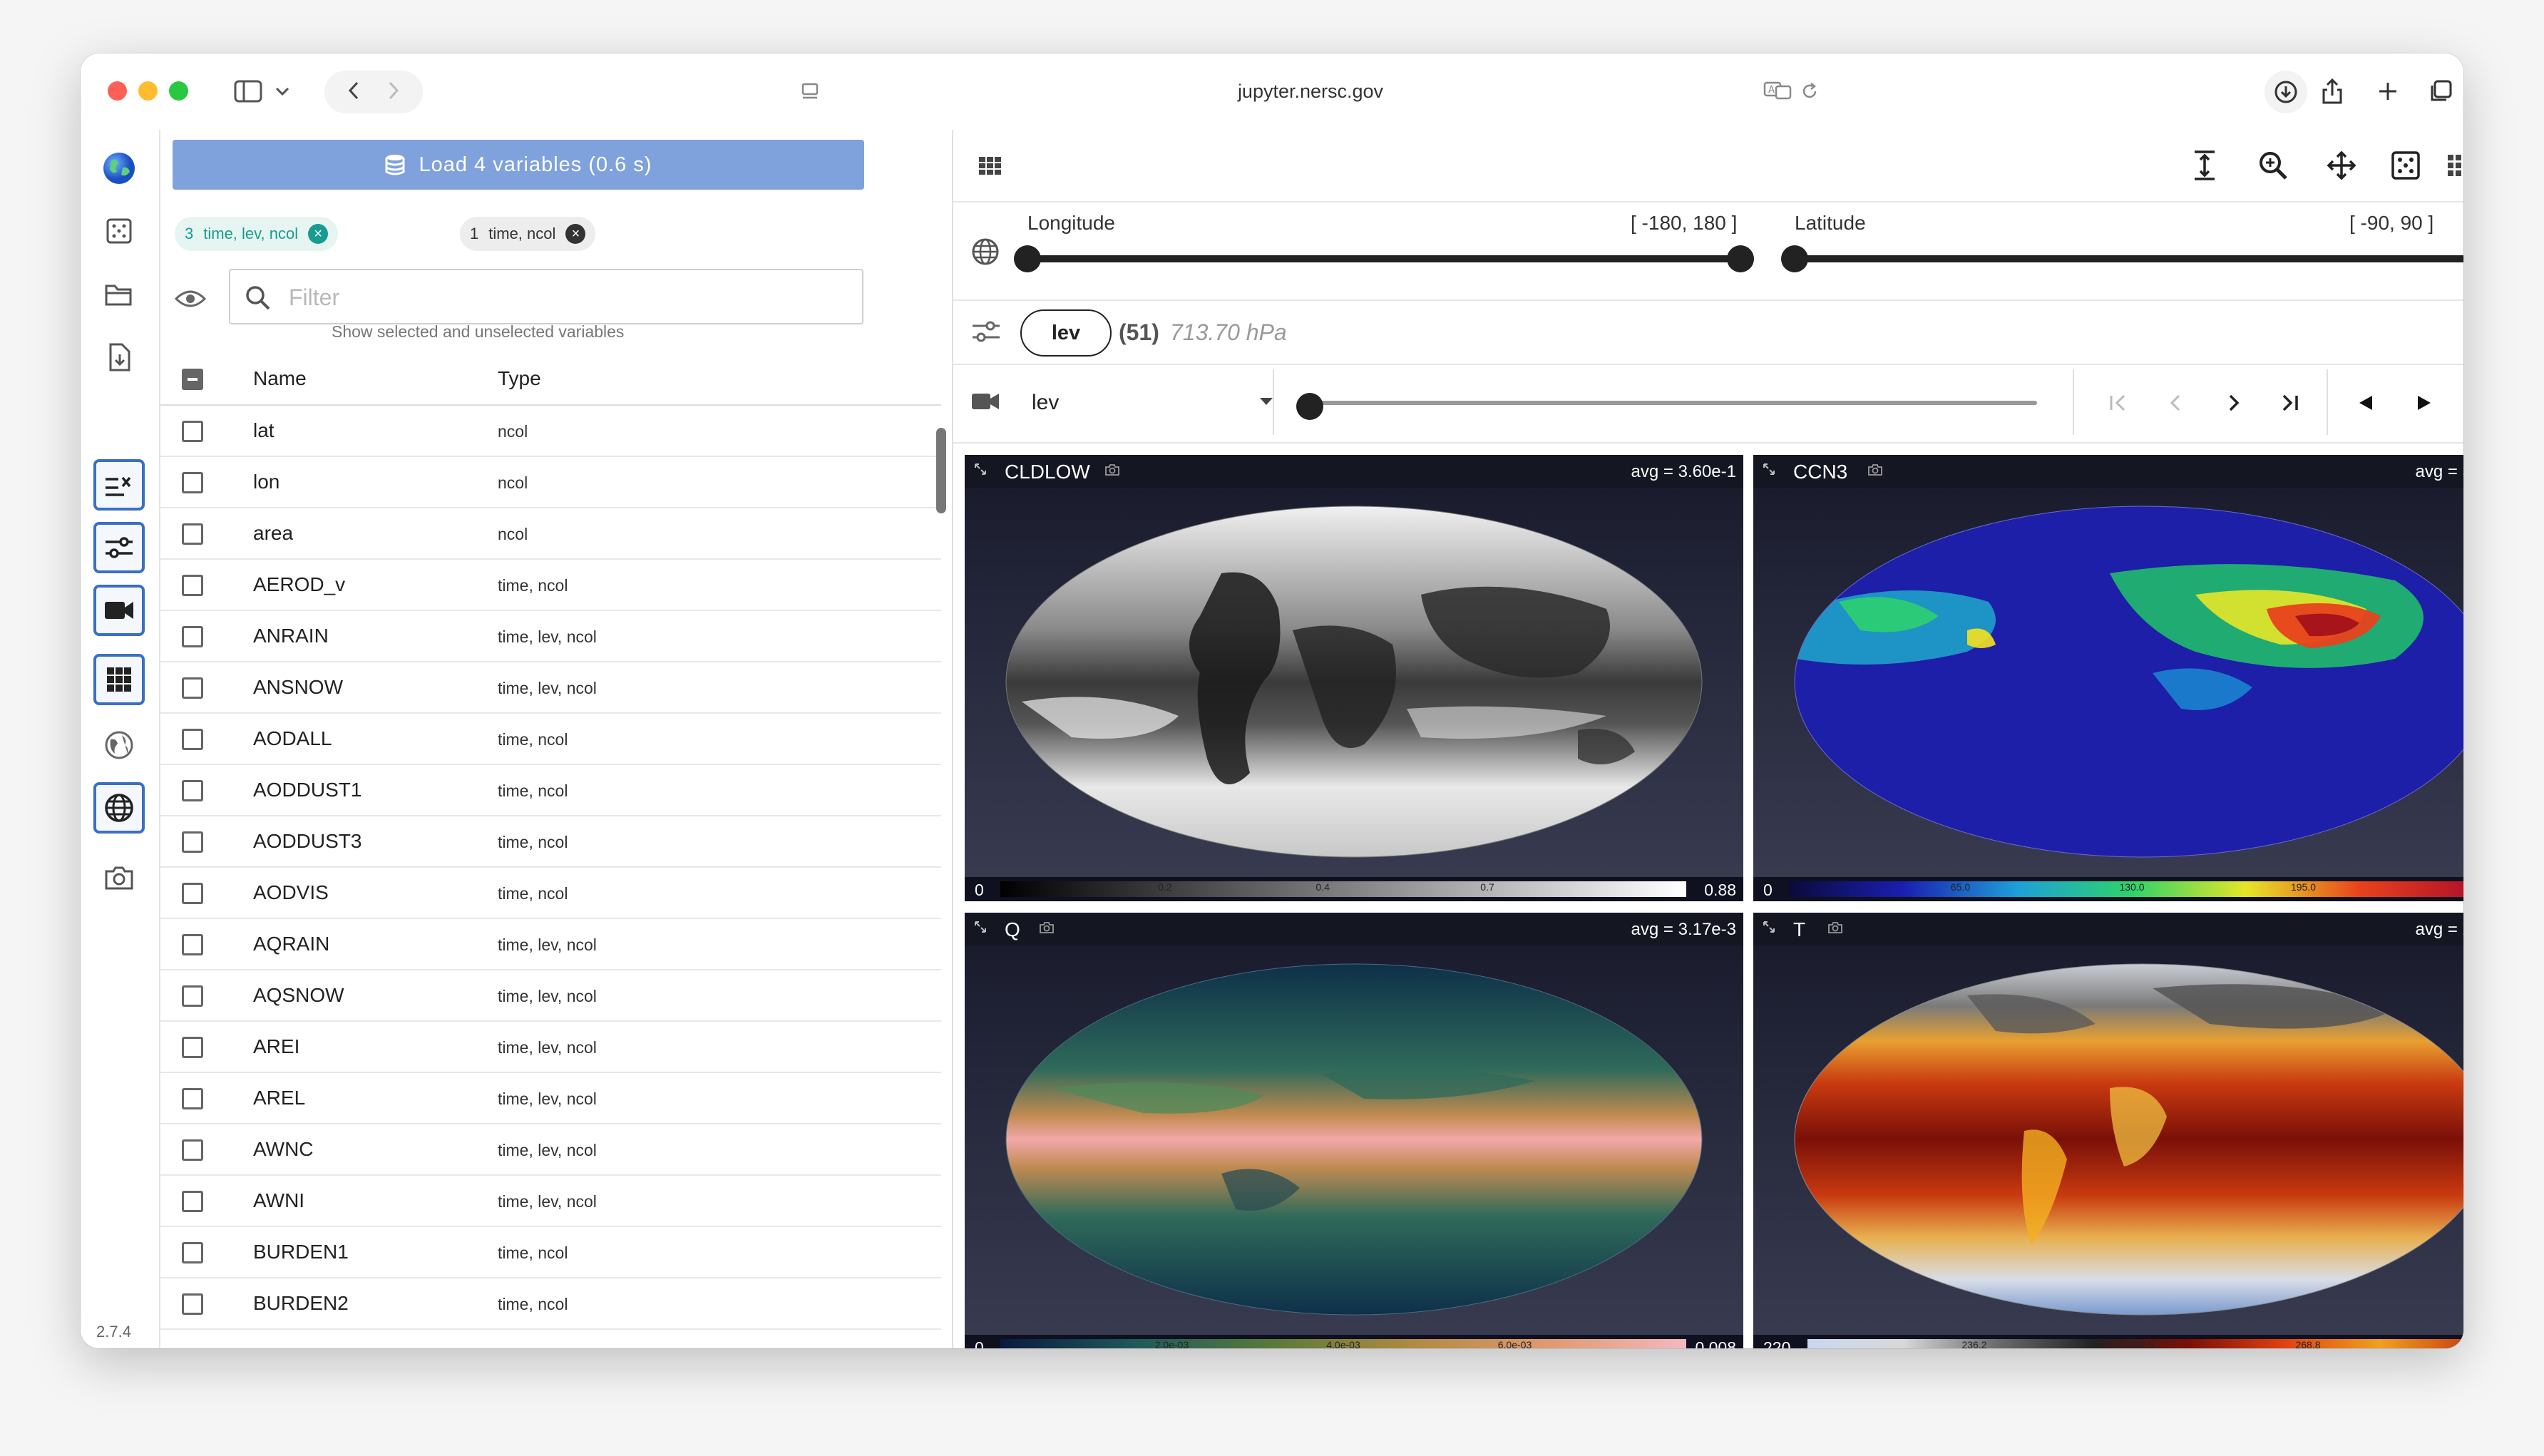 The image size is (2544, 1456). Describe the element at coordinates (117, 91) in the screenshot. I see `close-window-button` at that location.